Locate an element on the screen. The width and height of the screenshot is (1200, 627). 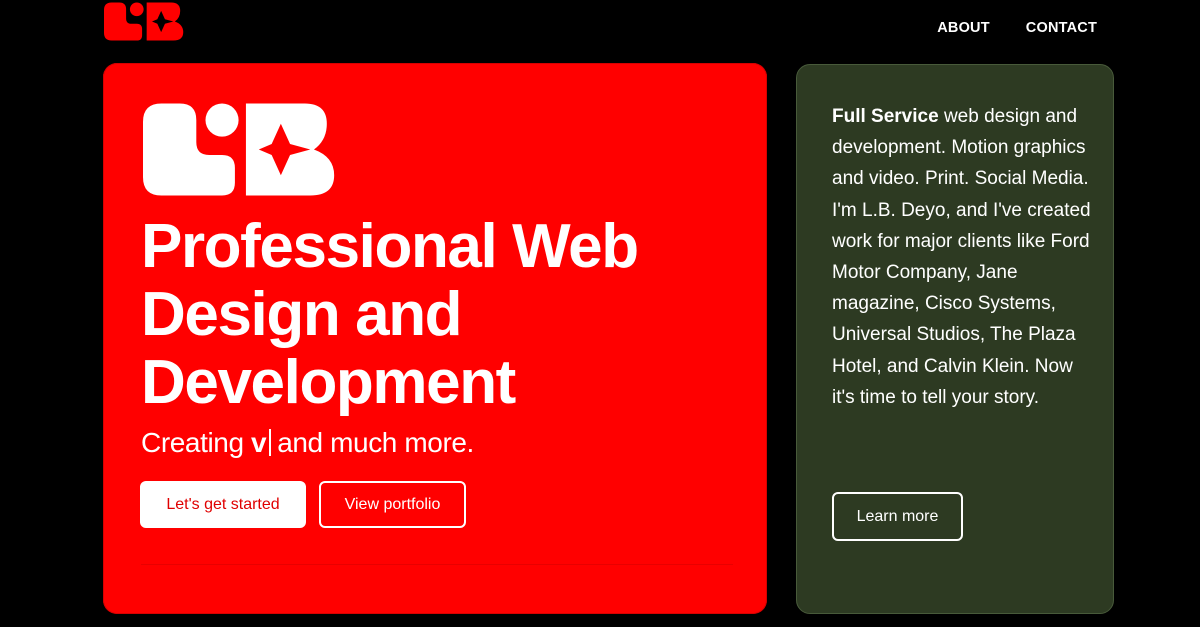
learn-more-button: Learn more is located at coordinates (897, 516).